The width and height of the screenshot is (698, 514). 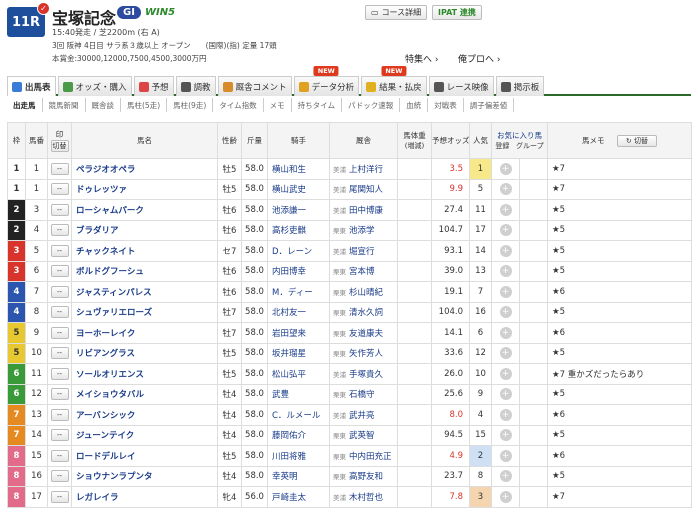 I want to click on subtab-5: タイム指数, so click(x=238, y=105).